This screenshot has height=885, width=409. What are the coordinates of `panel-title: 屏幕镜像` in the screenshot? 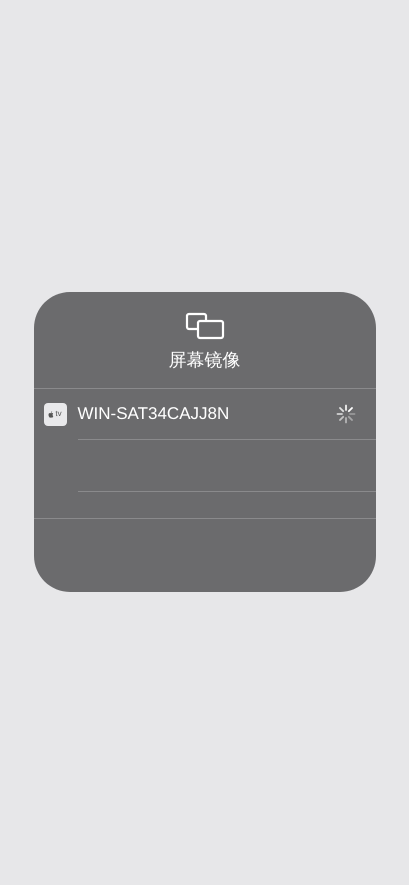 It's located at (204, 360).